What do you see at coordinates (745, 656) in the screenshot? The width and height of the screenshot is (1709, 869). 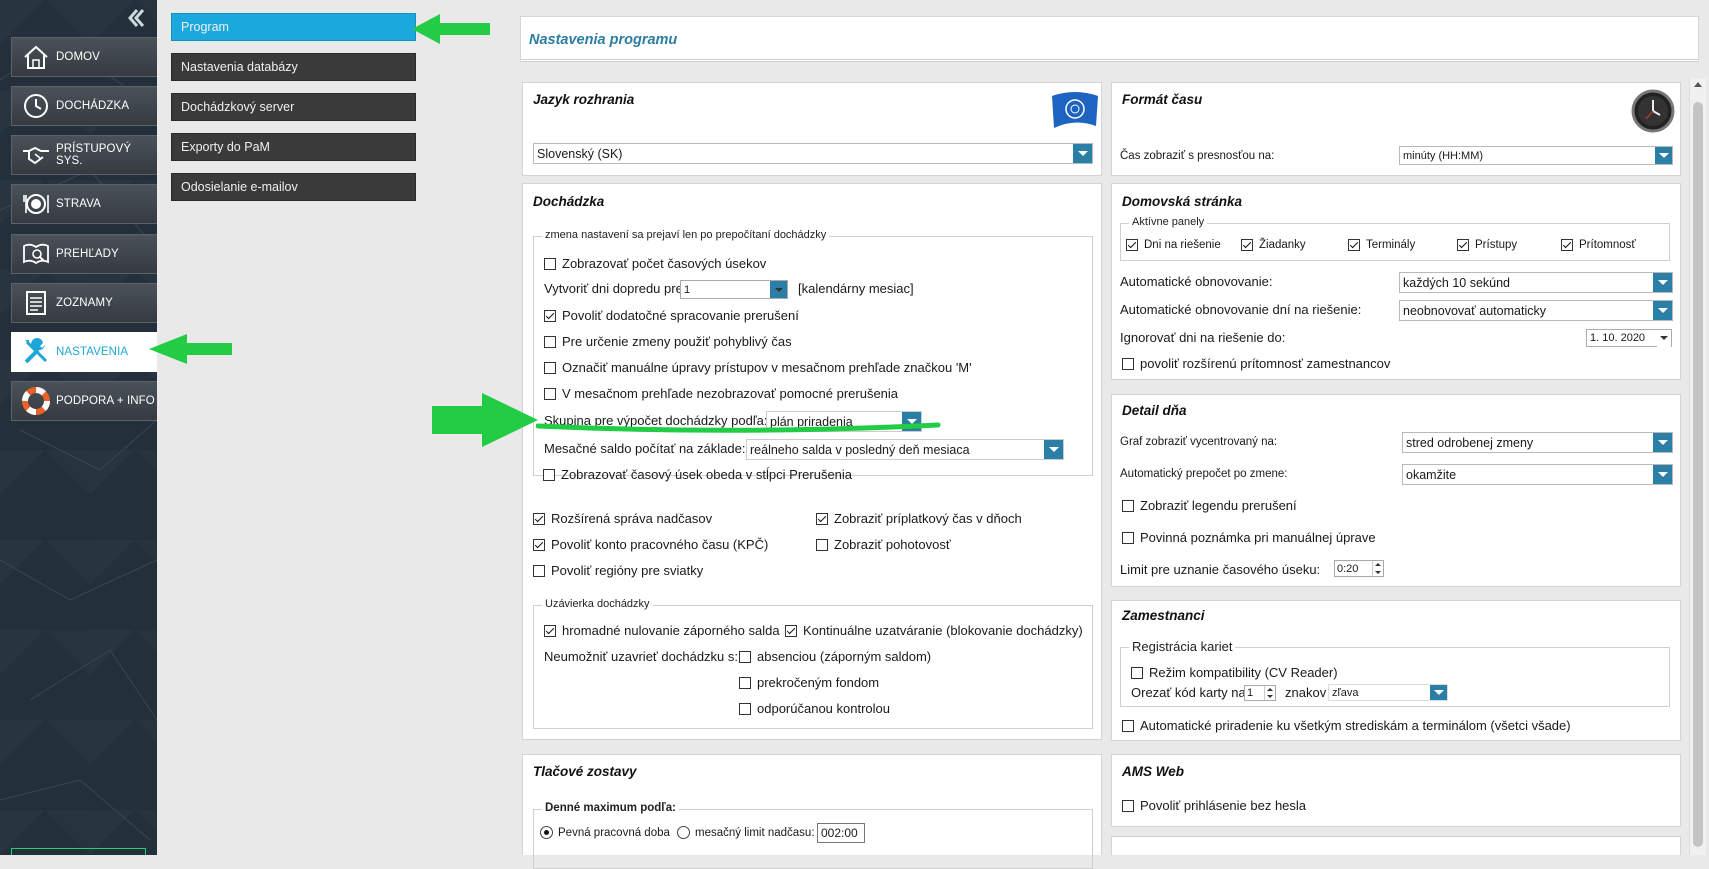 I see `absence-checkbox` at bounding box center [745, 656].